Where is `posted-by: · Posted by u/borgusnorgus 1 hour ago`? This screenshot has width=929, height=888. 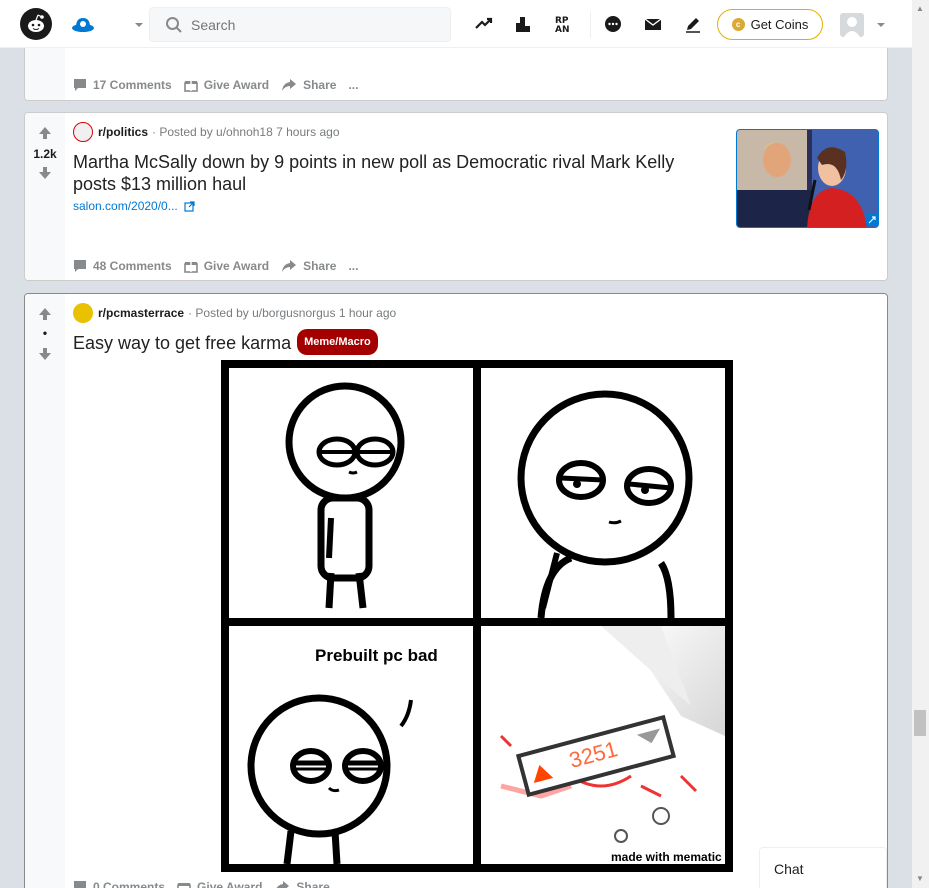 posted-by: · Posted by u/borgusnorgus 1 hour ago is located at coordinates (292, 313).